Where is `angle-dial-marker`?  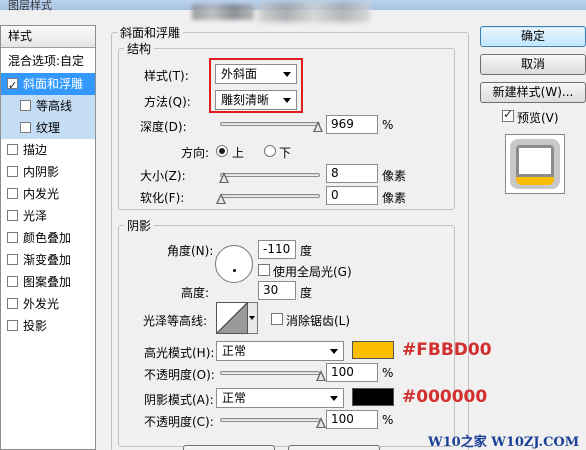
angle-dial-marker is located at coordinates (234, 270).